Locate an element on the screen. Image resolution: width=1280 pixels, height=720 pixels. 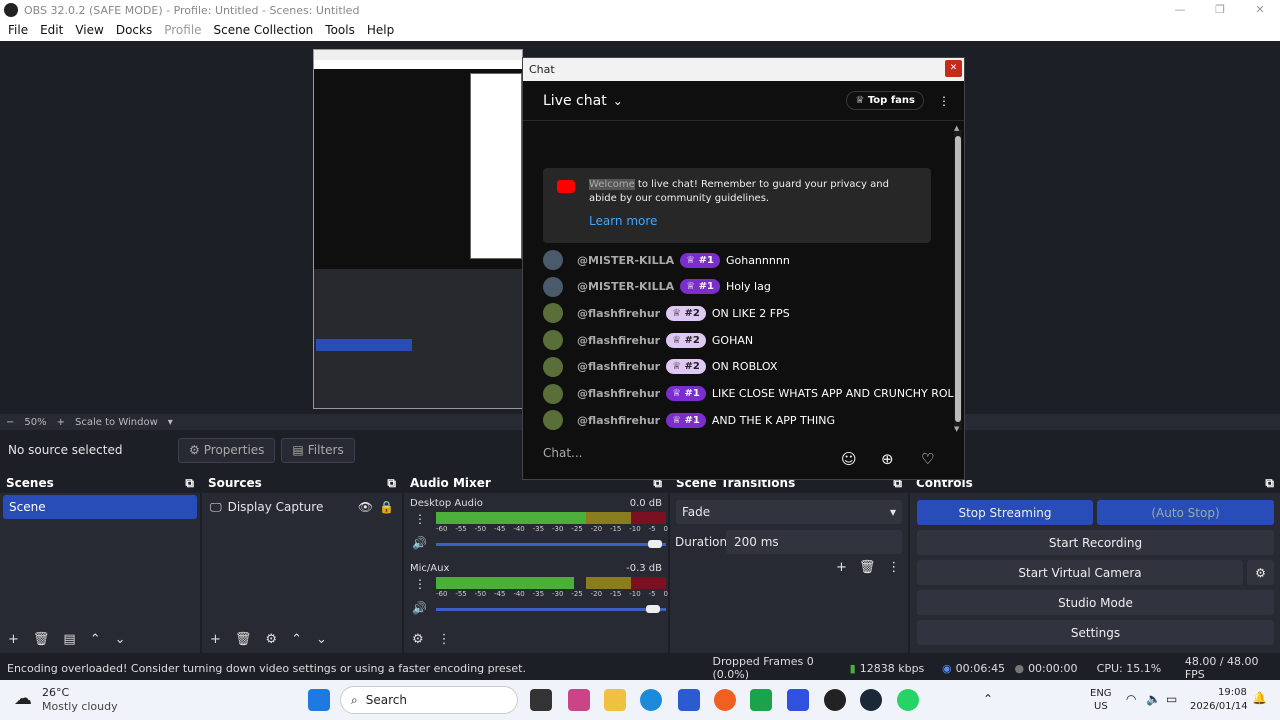
remove-transition-button: 🗑 is located at coordinates (867, 567).